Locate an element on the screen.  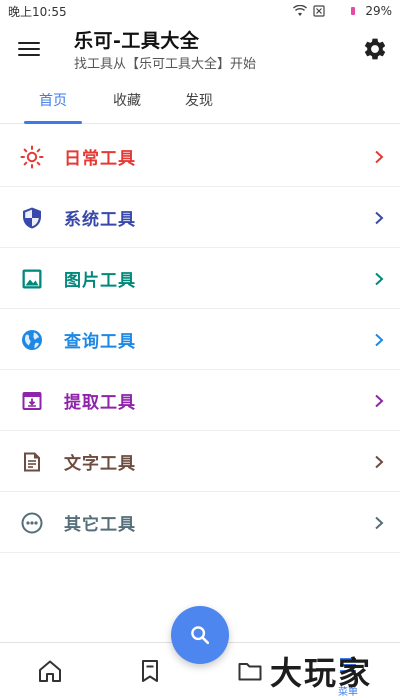
archive-icon is located at coordinates (32, 401).